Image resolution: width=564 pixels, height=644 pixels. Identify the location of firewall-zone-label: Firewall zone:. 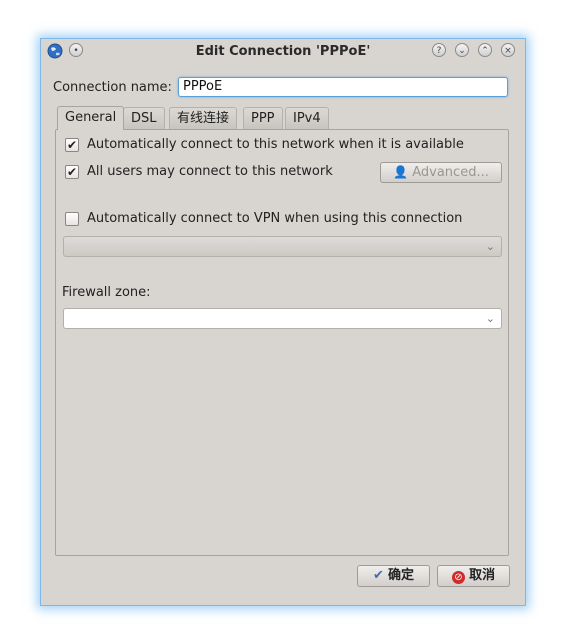
(106, 292).